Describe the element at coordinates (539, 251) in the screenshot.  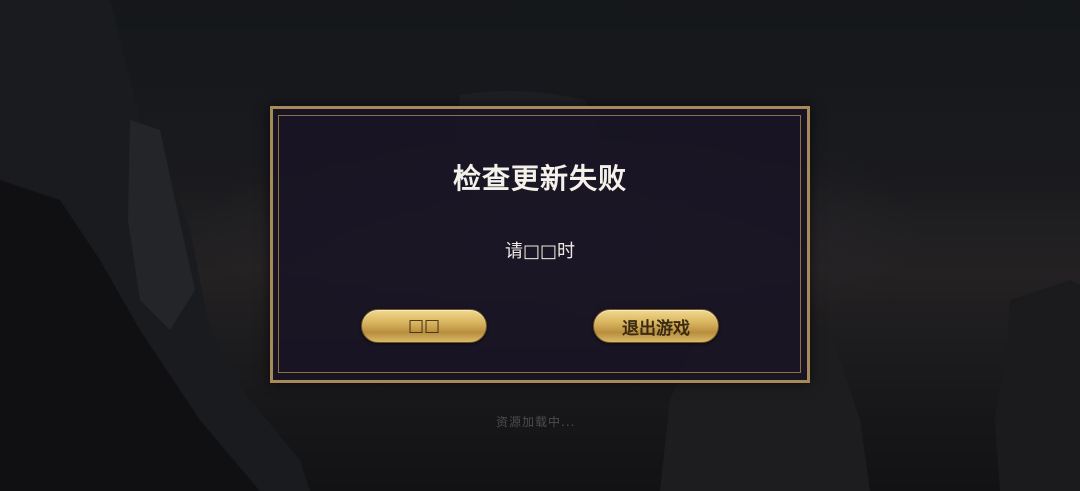
I see `dialog-message: 请□□时` at that location.